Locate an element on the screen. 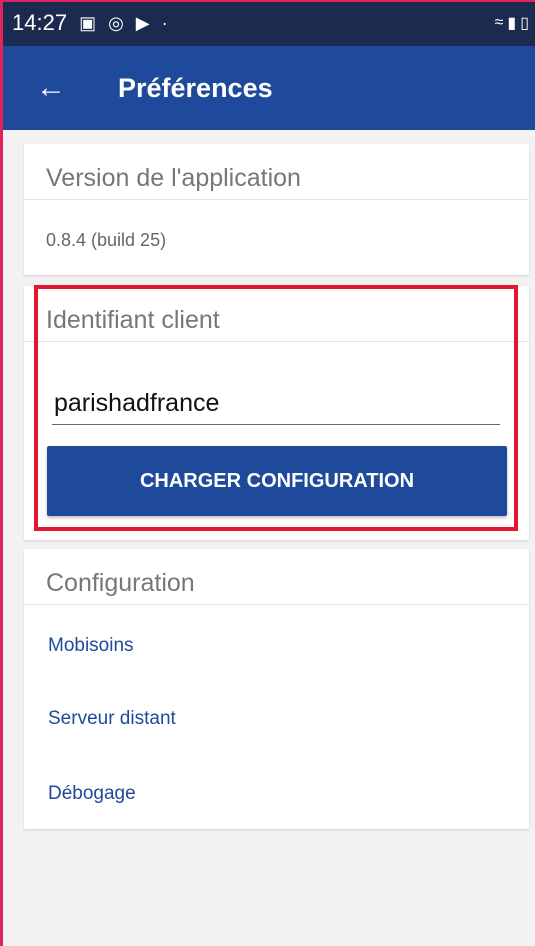 This screenshot has width=535, height=946. arrow-left-icon: ← is located at coordinates (56, 88).